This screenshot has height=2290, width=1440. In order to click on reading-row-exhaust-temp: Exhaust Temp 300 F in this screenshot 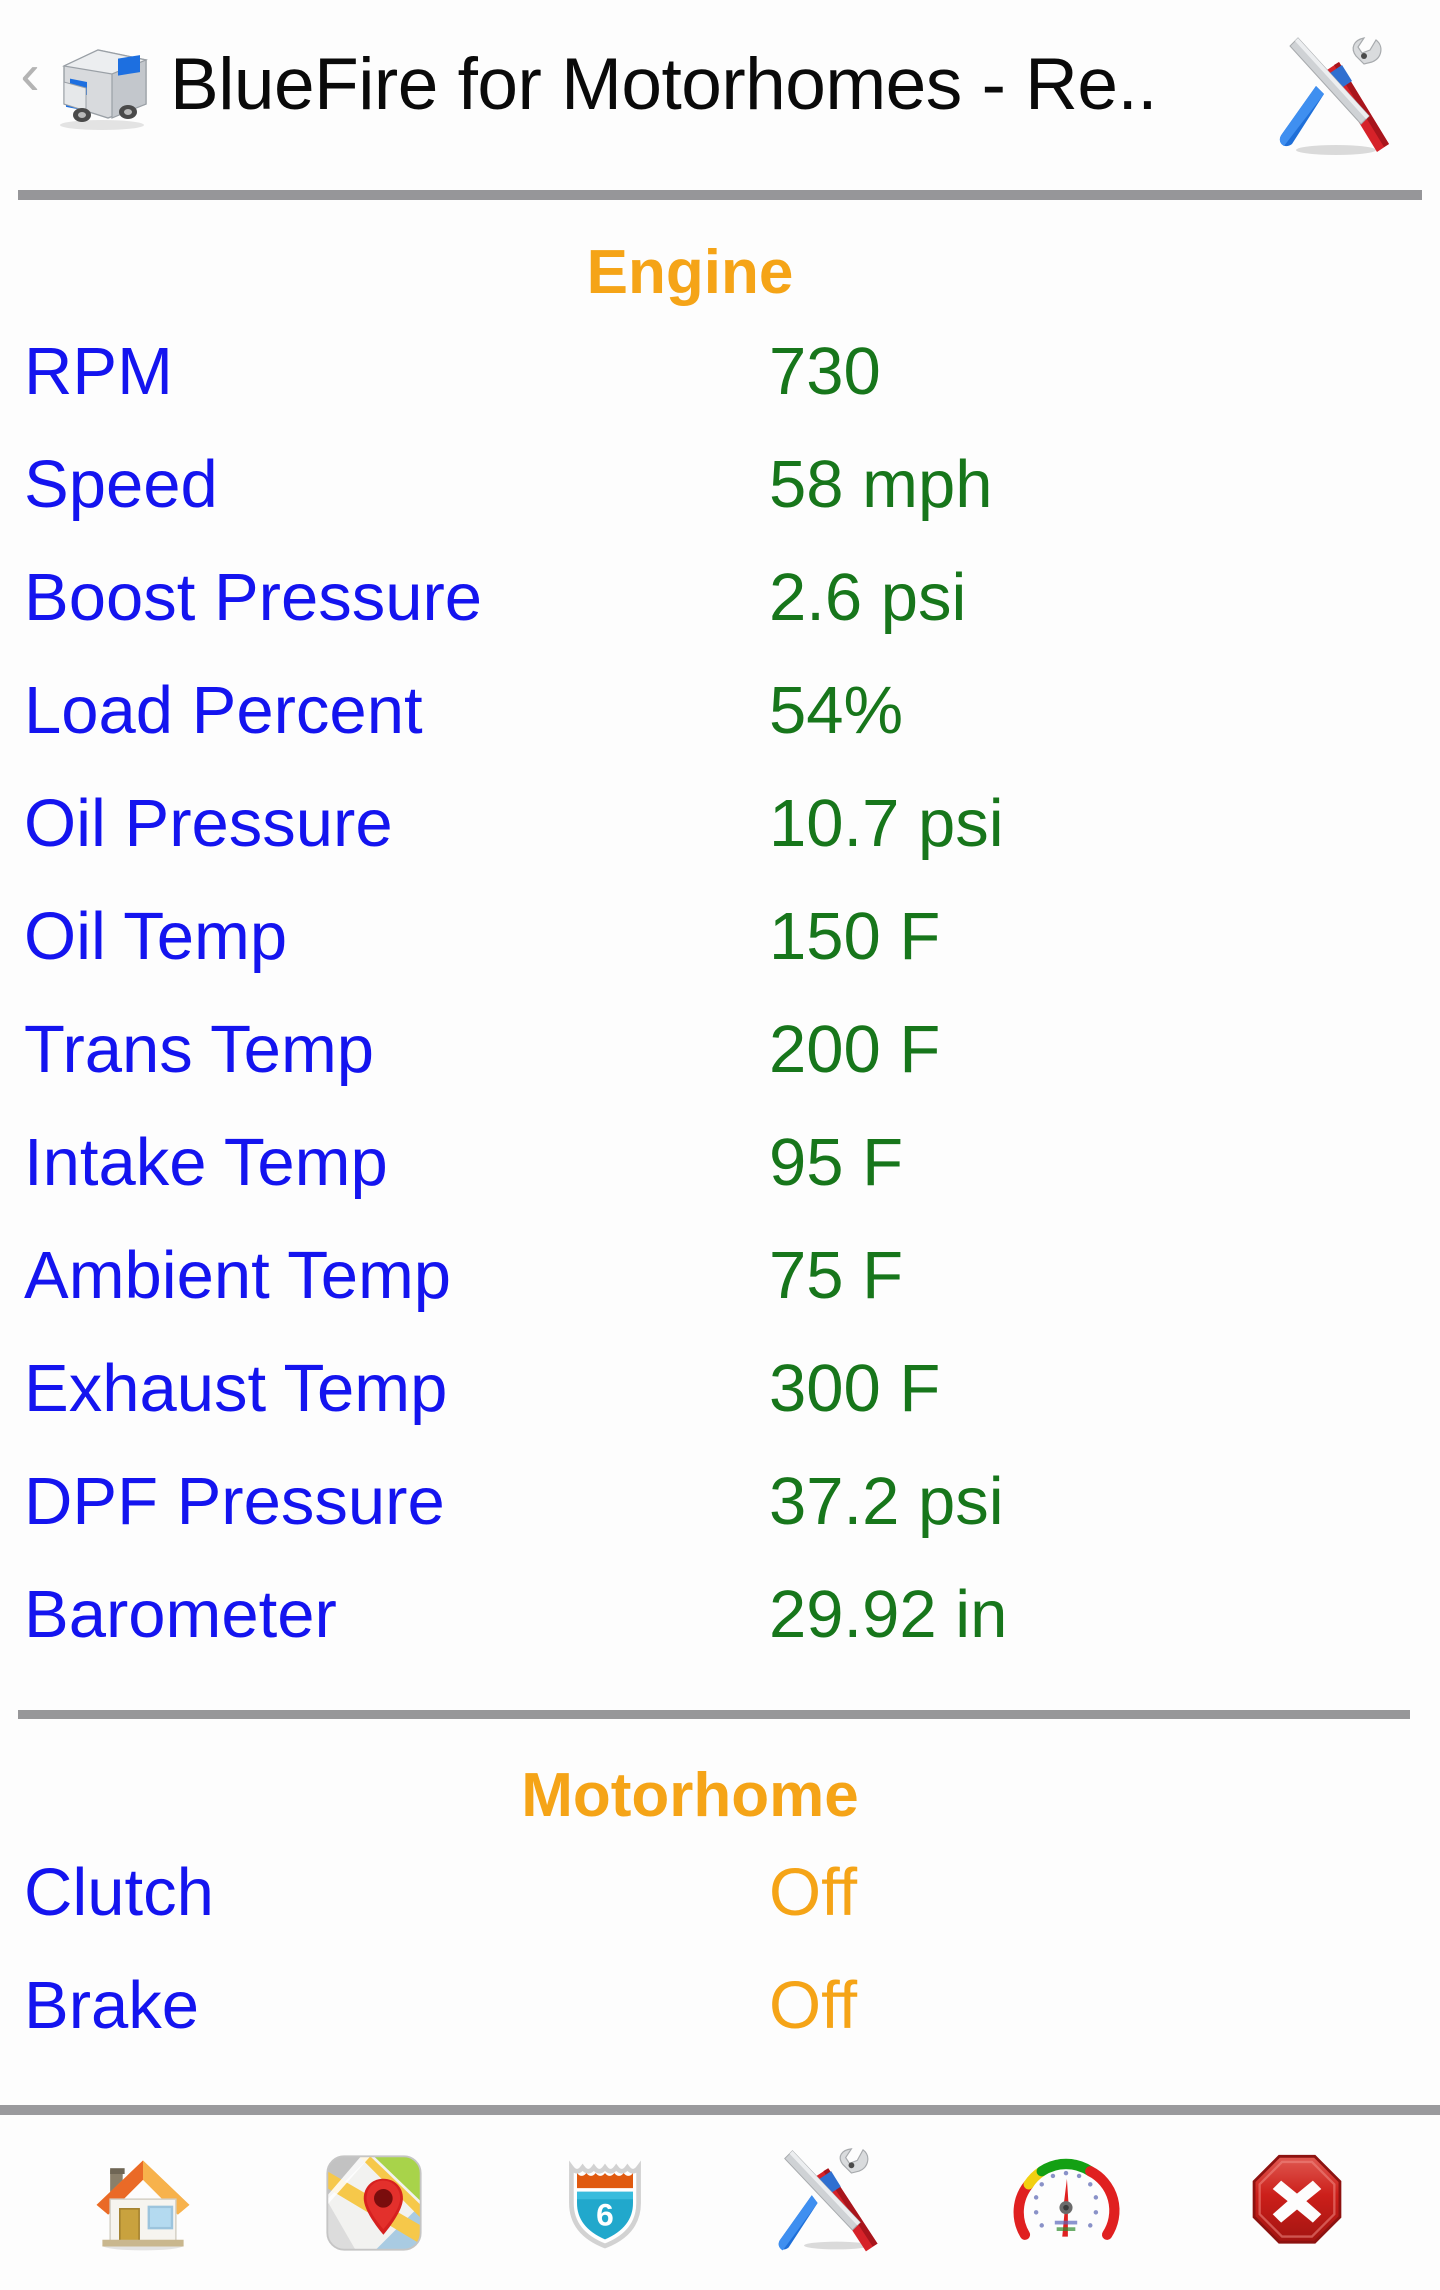, I will do `click(720, 1411)`.